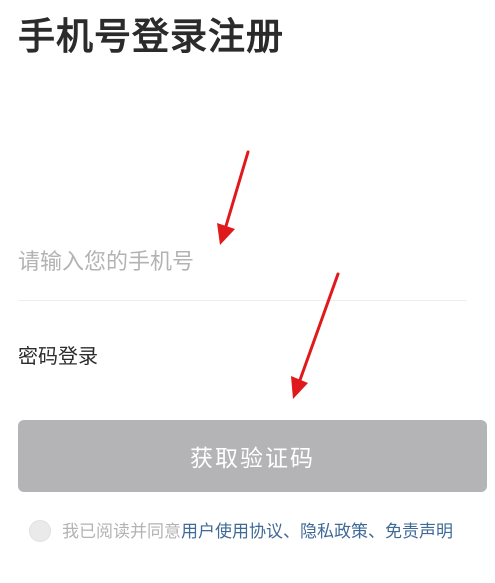 The height and width of the screenshot is (583, 495). What do you see at coordinates (252, 456) in the screenshot?
I see `get-code-button: 获取验证码` at bounding box center [252, 456].